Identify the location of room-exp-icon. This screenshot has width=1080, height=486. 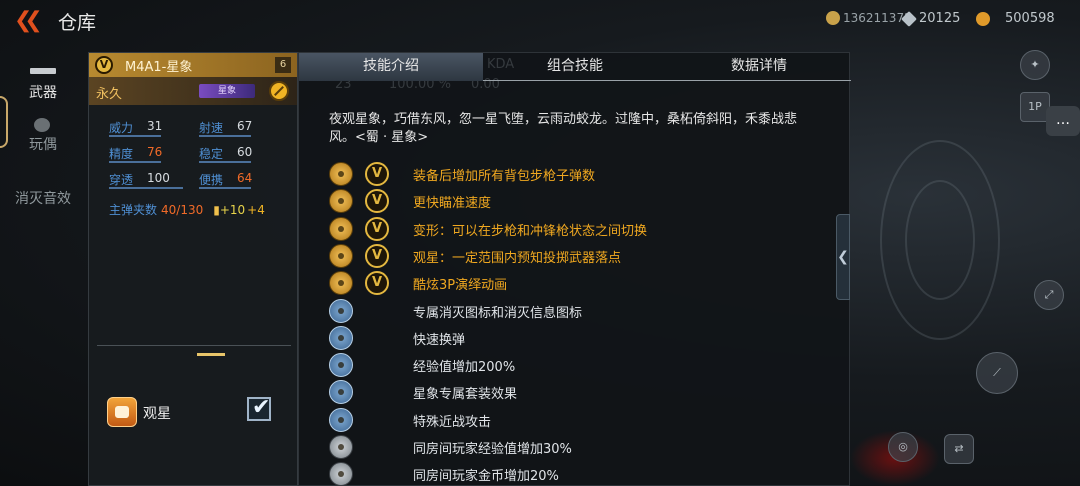
(341, 447).